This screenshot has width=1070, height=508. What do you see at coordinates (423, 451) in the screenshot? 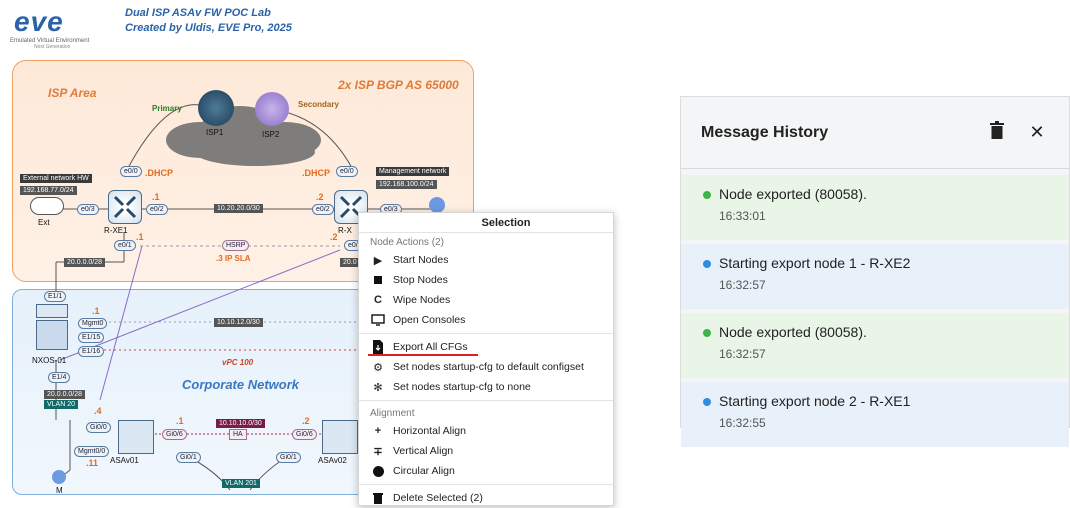
I see `menu-item-label: Vertical Align` at bounding box center [423, 451].